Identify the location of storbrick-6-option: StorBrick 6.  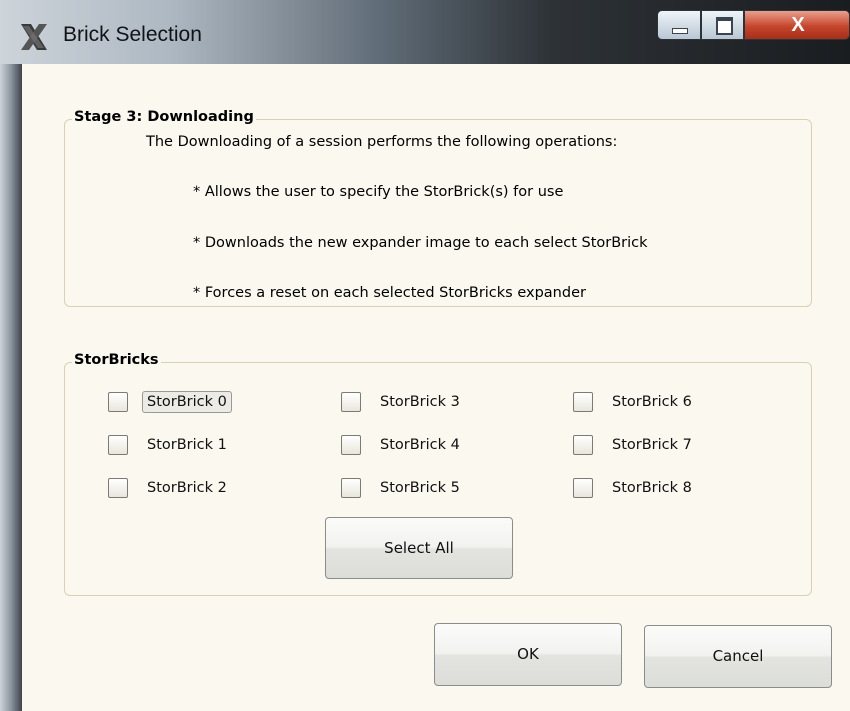
(635, 402).